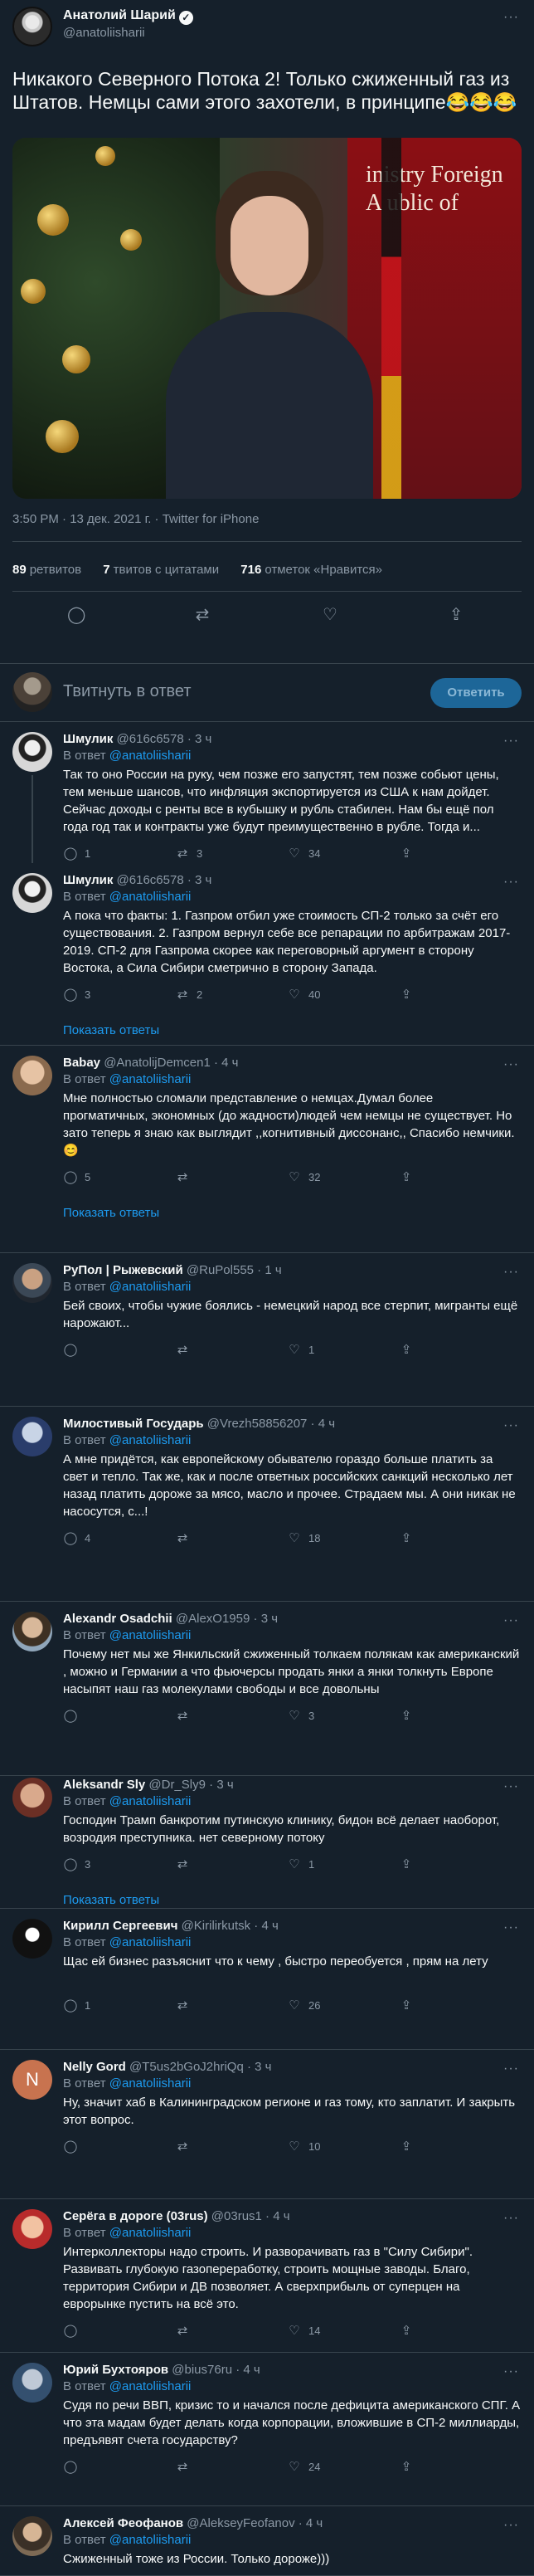 The width and height of the screenshot is (534, 2576). What do you see at coordinates (456, 615) in the screenshot?
I see `share-icon: ⇪` at bounding box center [456, 615].